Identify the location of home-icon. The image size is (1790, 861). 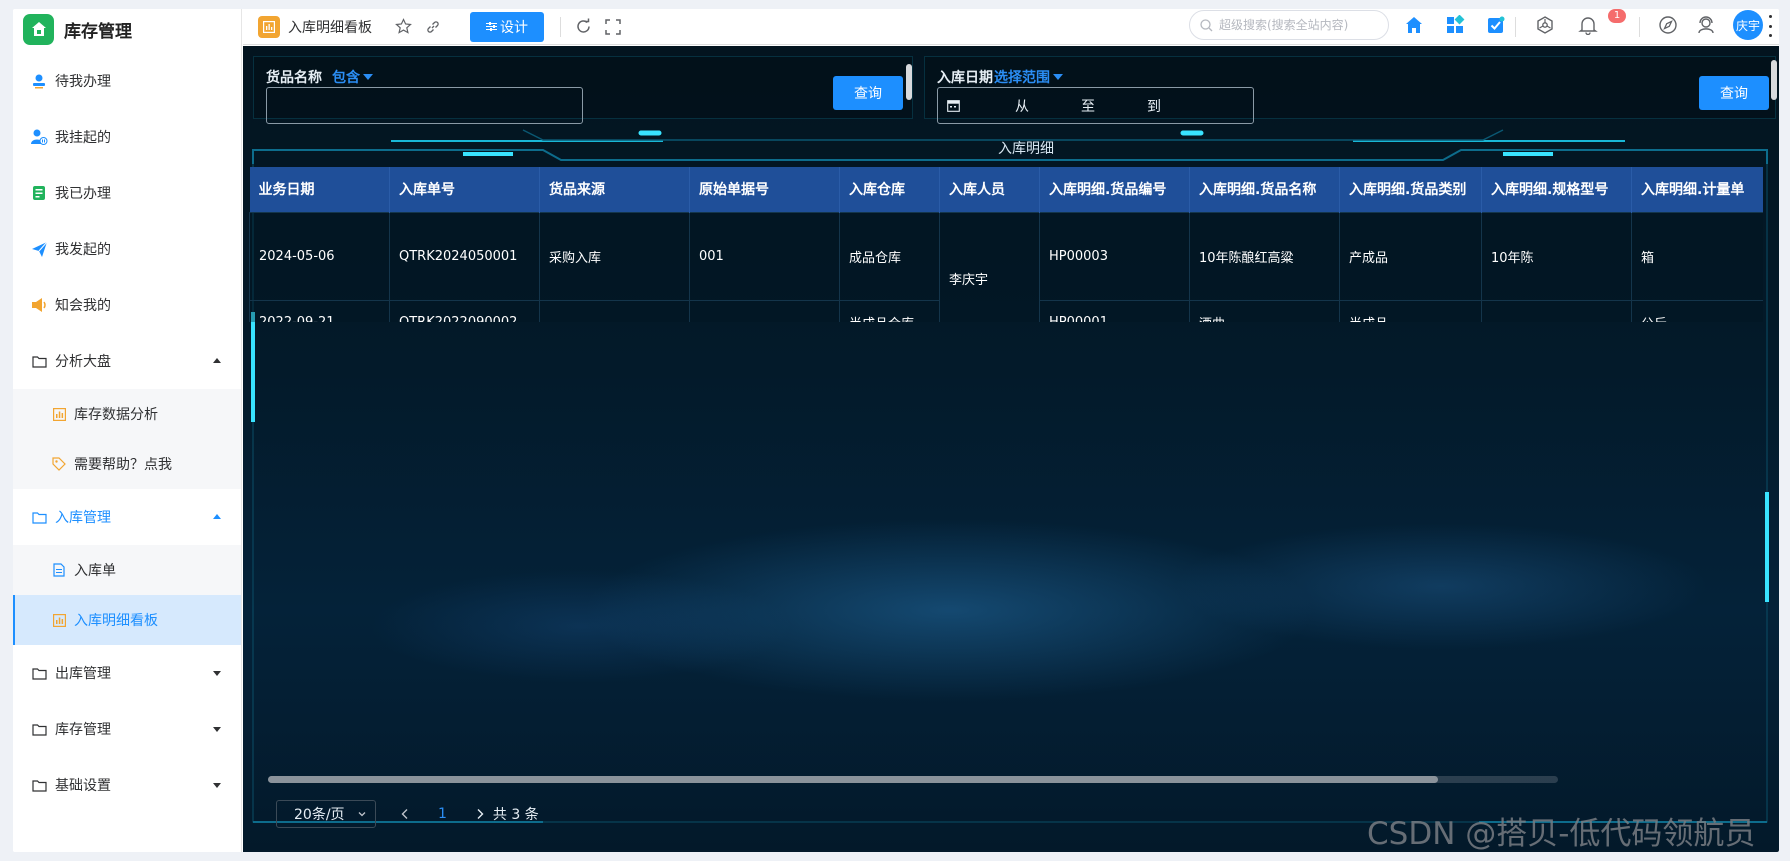
(1414, 25).